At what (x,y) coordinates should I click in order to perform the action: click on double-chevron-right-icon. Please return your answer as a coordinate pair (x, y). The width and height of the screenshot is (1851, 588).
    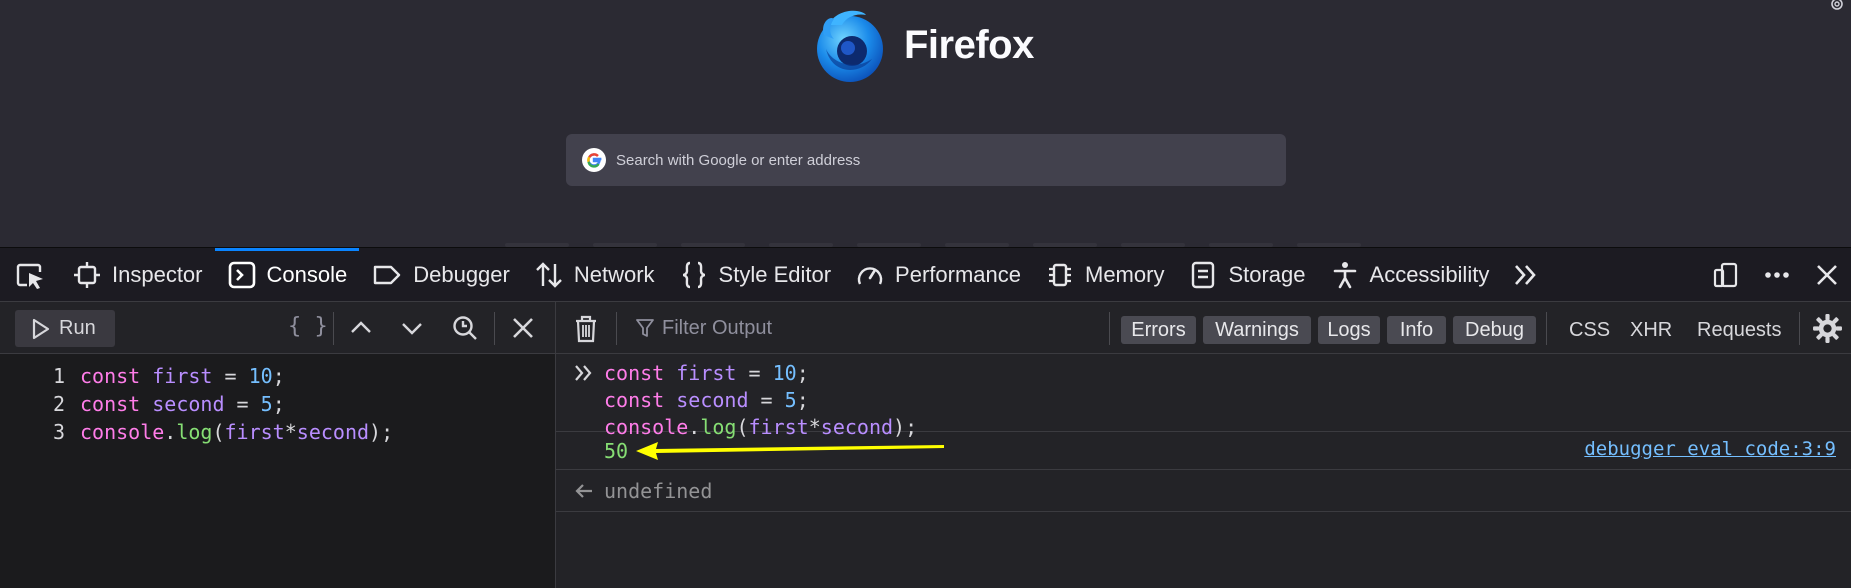
    Looking at the image, I should click on (1526, 274).